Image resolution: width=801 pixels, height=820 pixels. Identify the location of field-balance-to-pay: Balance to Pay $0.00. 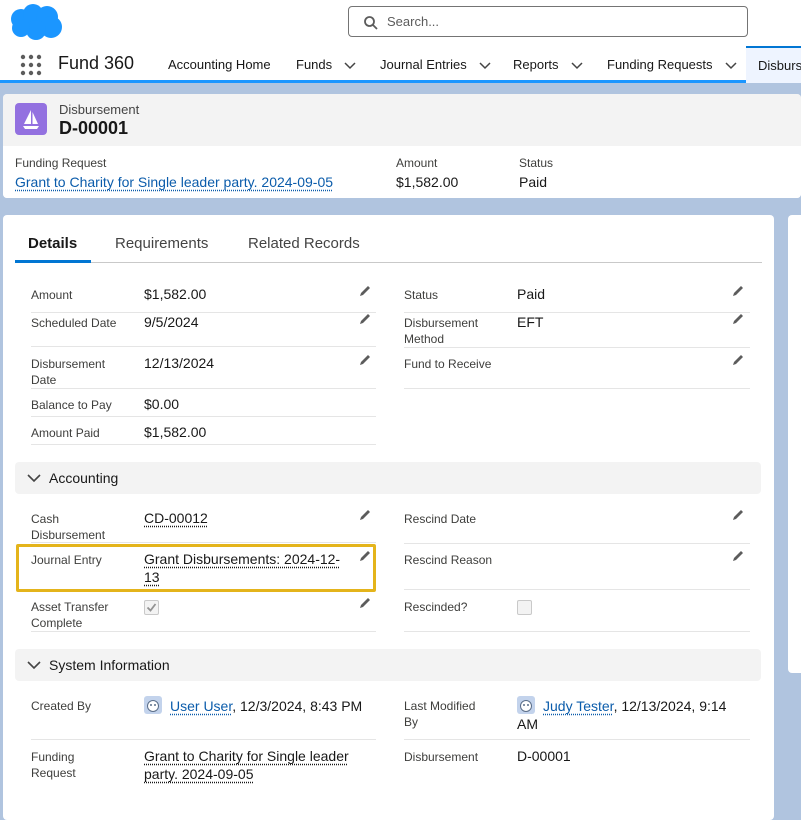
(203, 406).